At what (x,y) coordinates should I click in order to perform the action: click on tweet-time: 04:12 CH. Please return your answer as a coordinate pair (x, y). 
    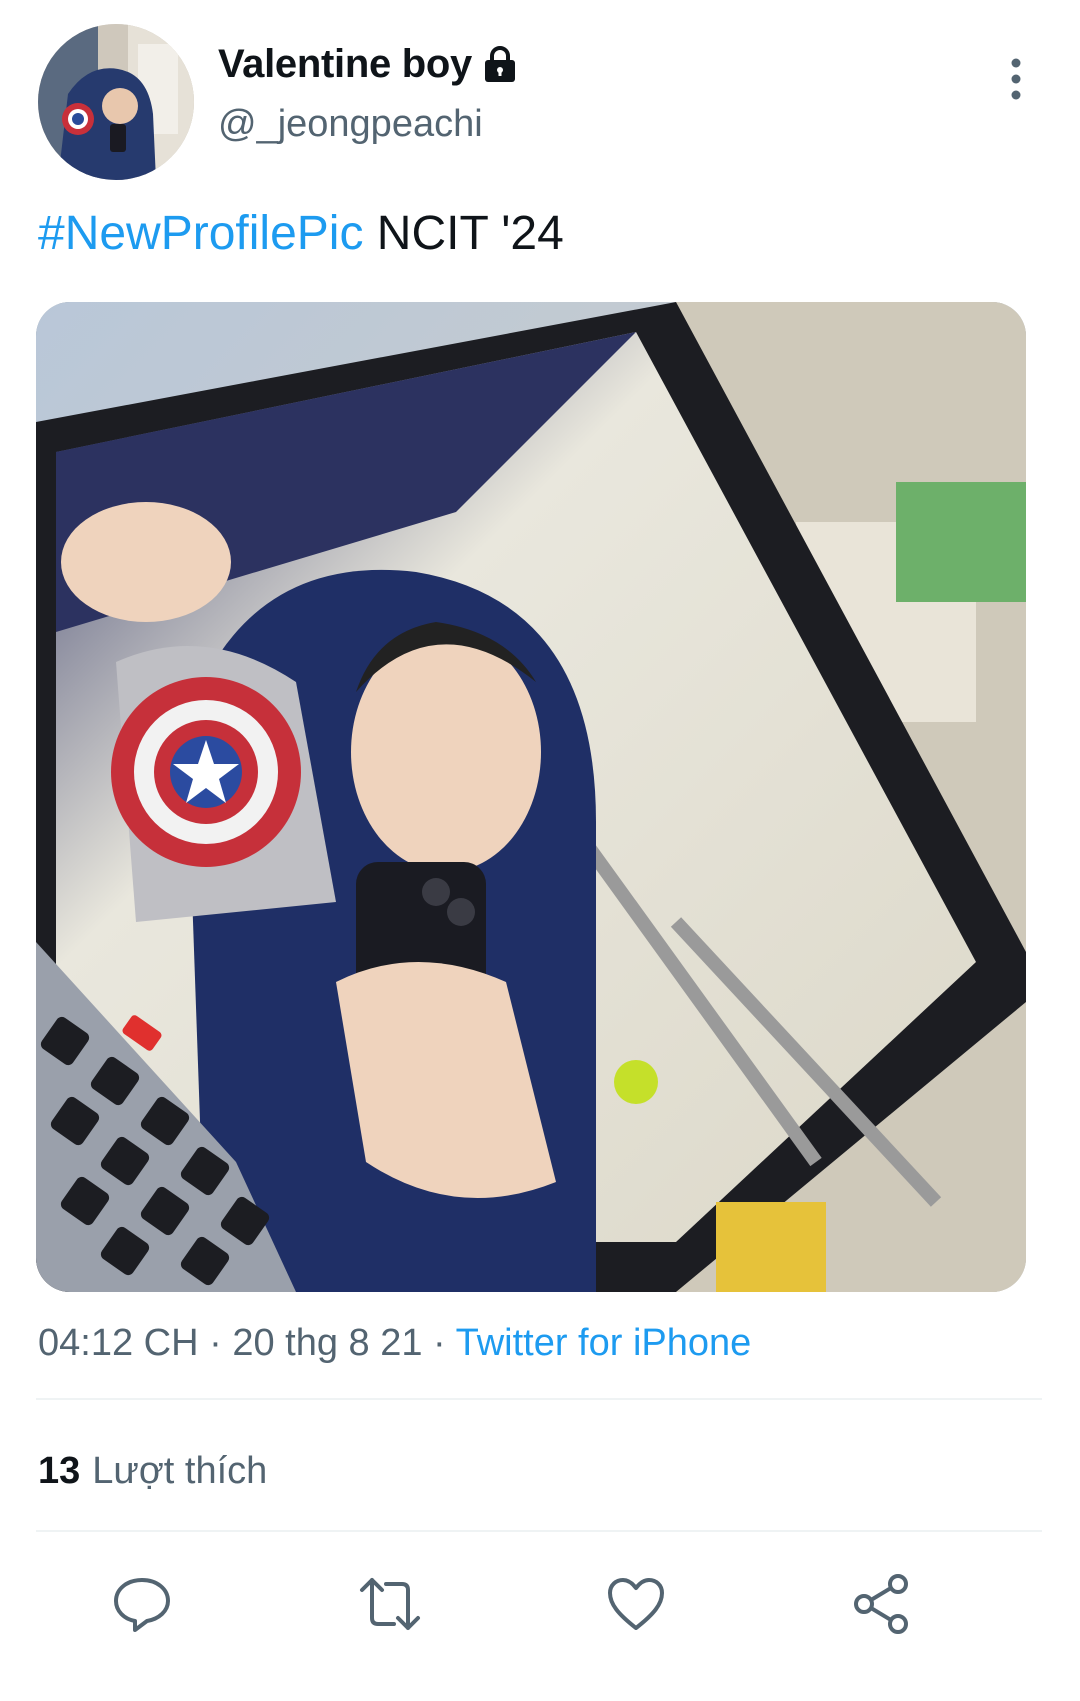
    Looking at the image, I should click on (118, 1343).